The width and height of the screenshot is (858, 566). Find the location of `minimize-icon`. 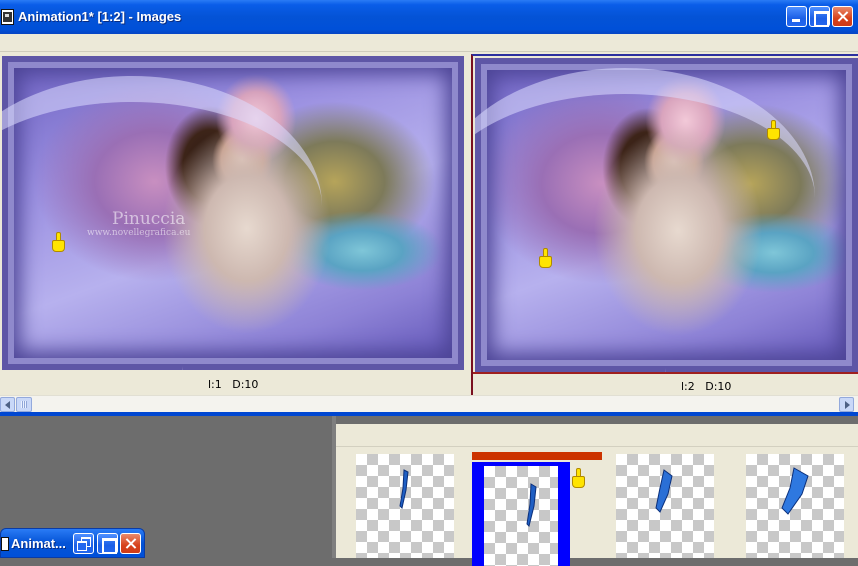

minimize-icon is located at coordinates (796, 16).